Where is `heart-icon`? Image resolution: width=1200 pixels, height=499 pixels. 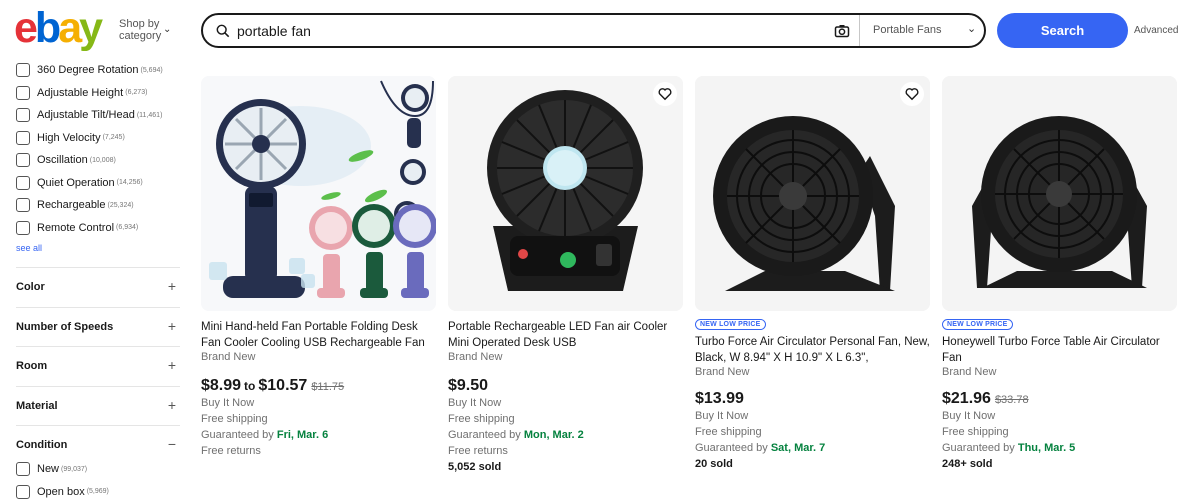
heart-icon is located at coordinates (665, 94).